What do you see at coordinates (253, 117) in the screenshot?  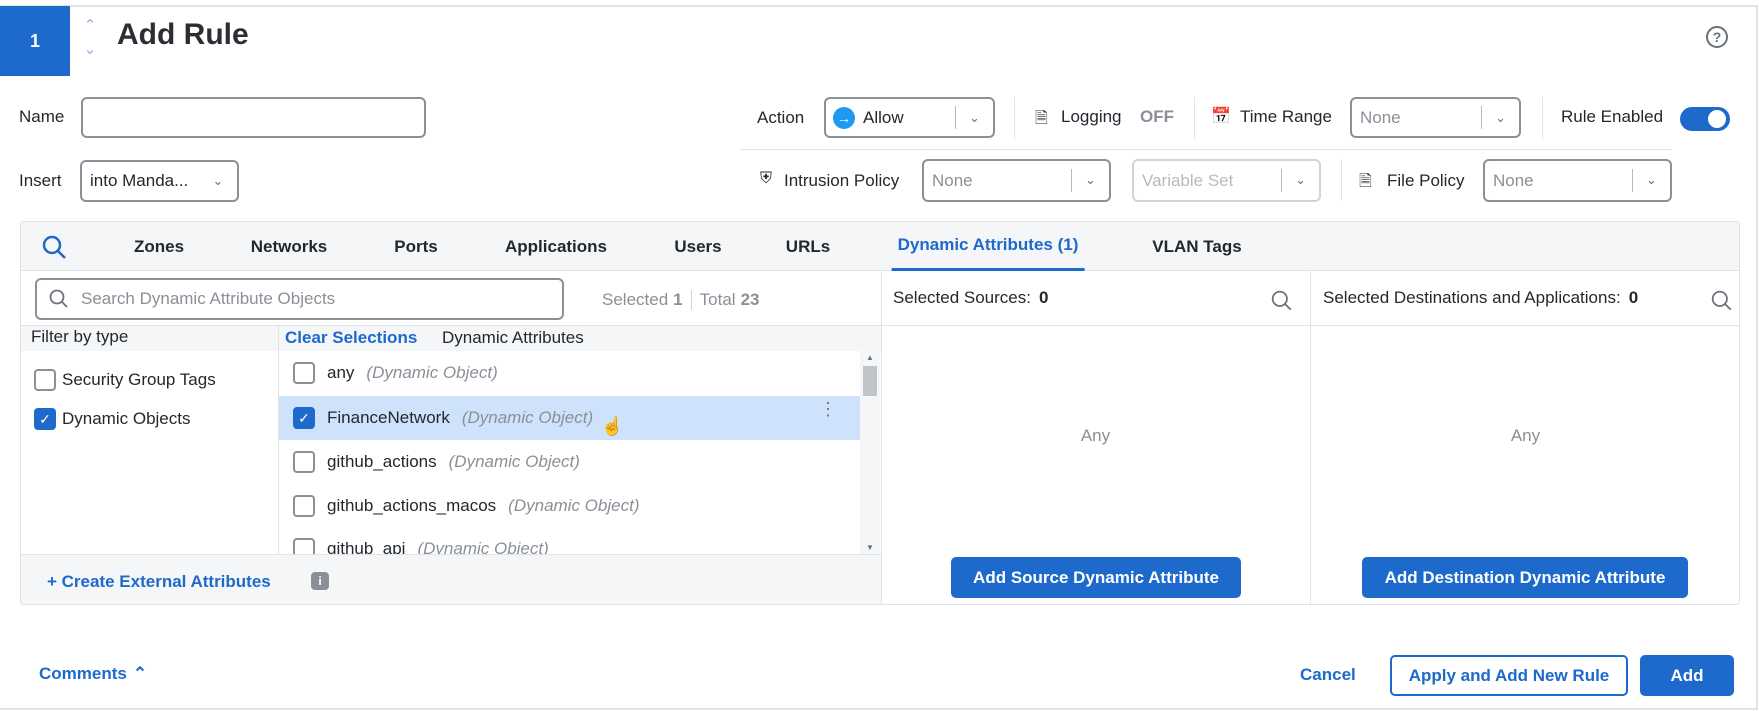 I see `name-input` at bounding box center [253, 117].